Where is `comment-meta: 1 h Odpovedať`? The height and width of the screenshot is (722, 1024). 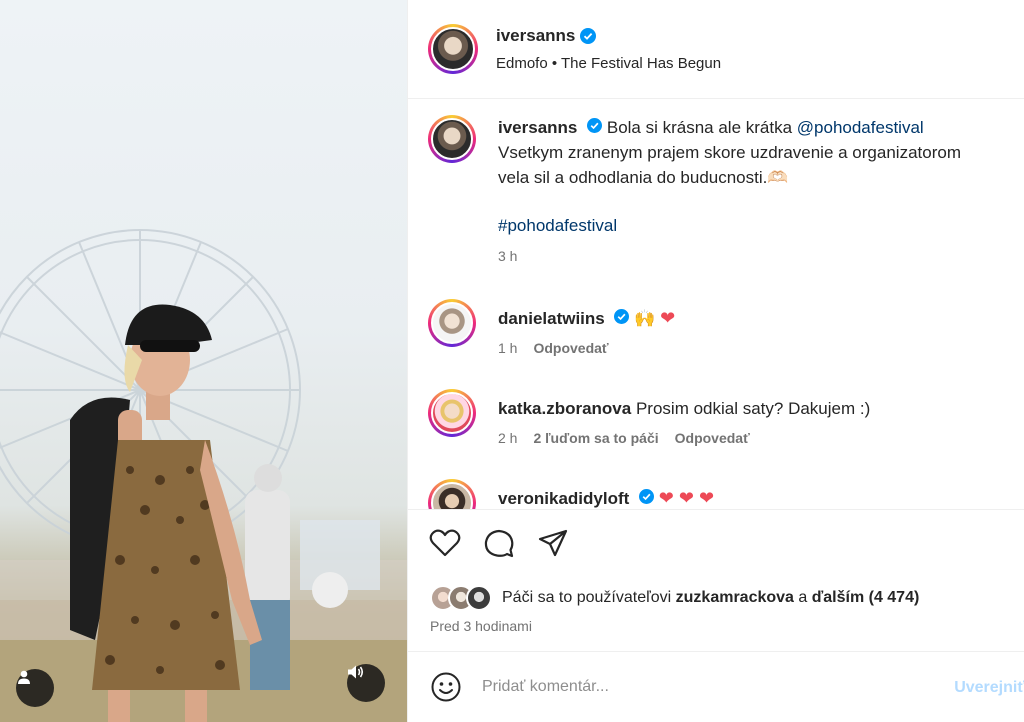 comment-meta: 1 h Odpovedať is located at coordinates (586, 348).